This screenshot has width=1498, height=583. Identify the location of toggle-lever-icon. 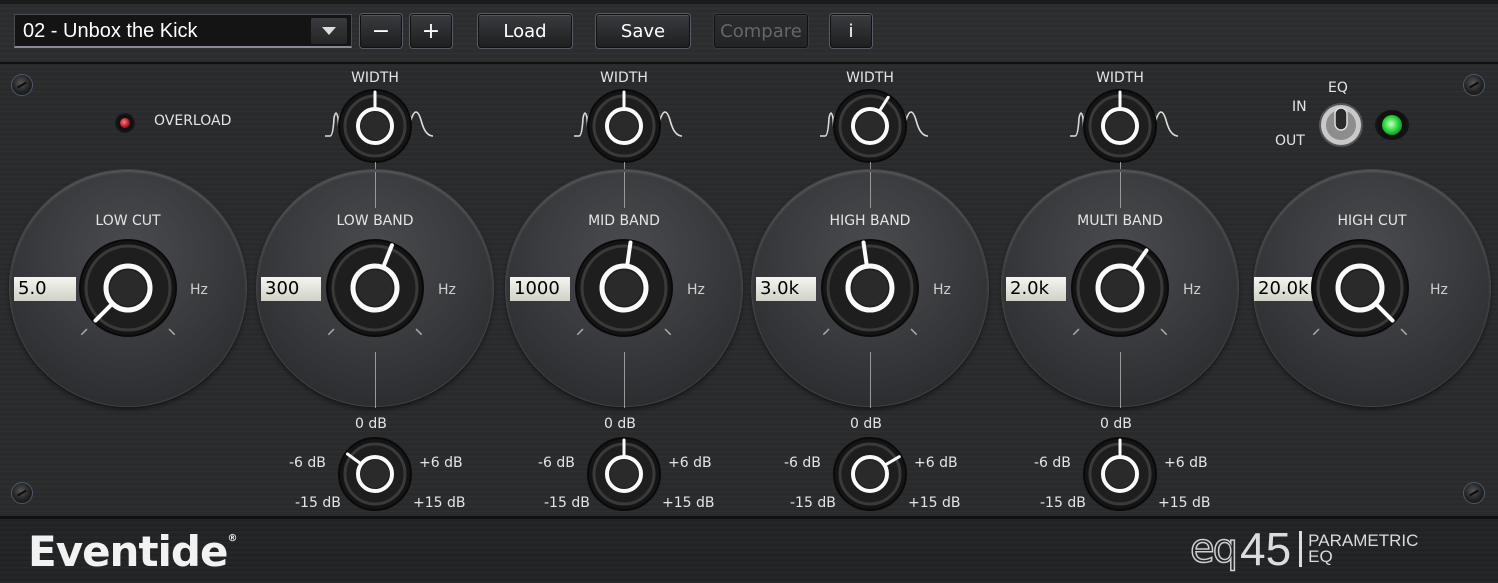
(1341, 119).